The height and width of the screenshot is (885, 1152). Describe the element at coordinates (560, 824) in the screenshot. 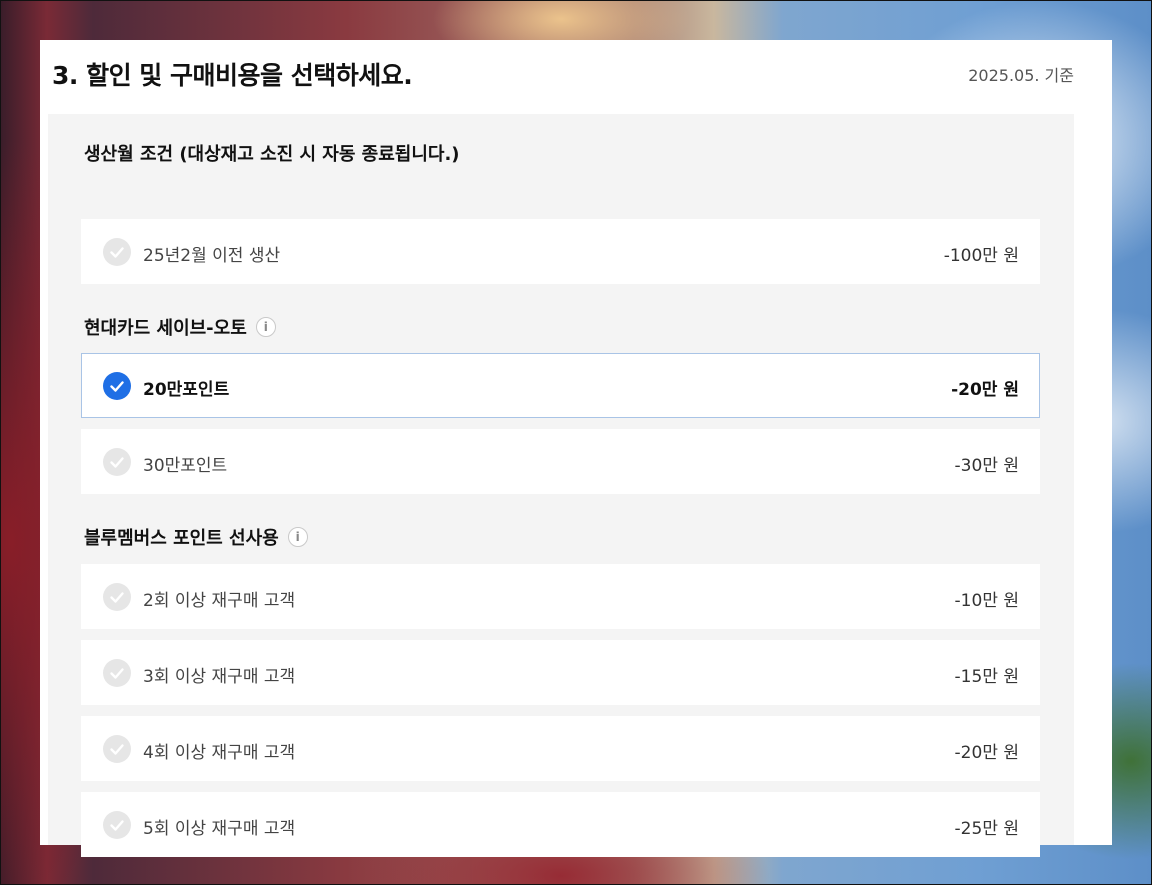

I see `option-5th-repurchase: 5회 이상 재구매 고객 -25만 원` at that location.